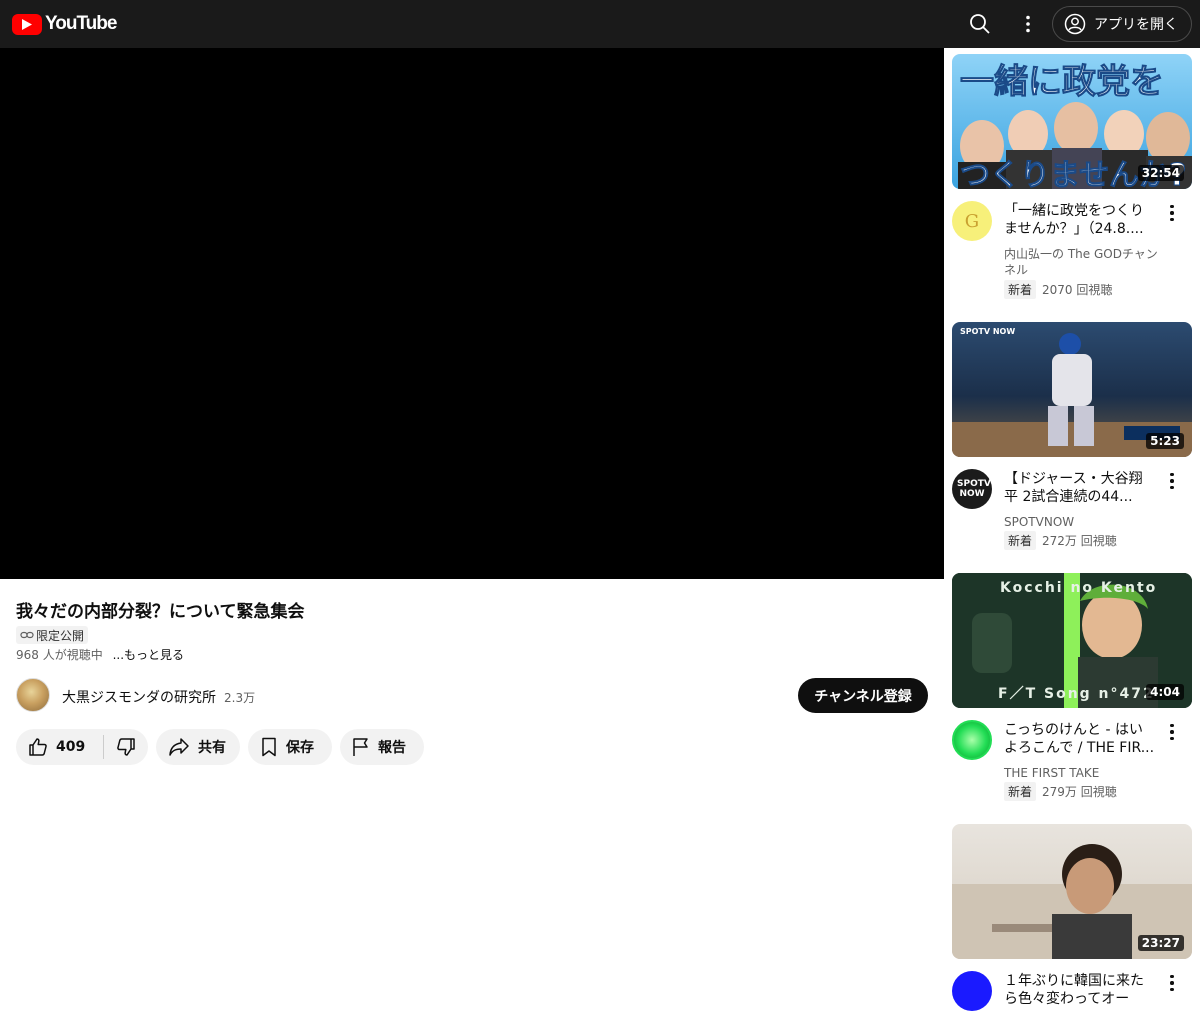 This screenshot has width=1200, height=1011. I want to click on show-more-link: ...もっと見る, so click(148, 655).